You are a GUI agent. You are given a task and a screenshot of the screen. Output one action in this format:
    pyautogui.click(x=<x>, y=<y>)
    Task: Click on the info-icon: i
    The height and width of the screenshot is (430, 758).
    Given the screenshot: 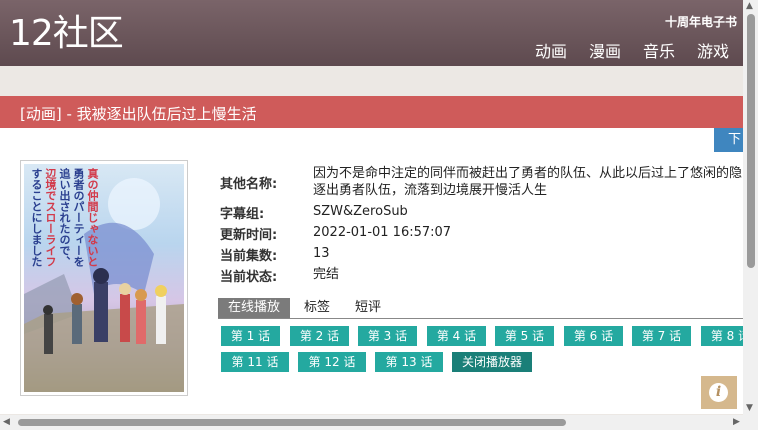 What is the action you would take?
    pyautogui.click(x=718, y=392)
    